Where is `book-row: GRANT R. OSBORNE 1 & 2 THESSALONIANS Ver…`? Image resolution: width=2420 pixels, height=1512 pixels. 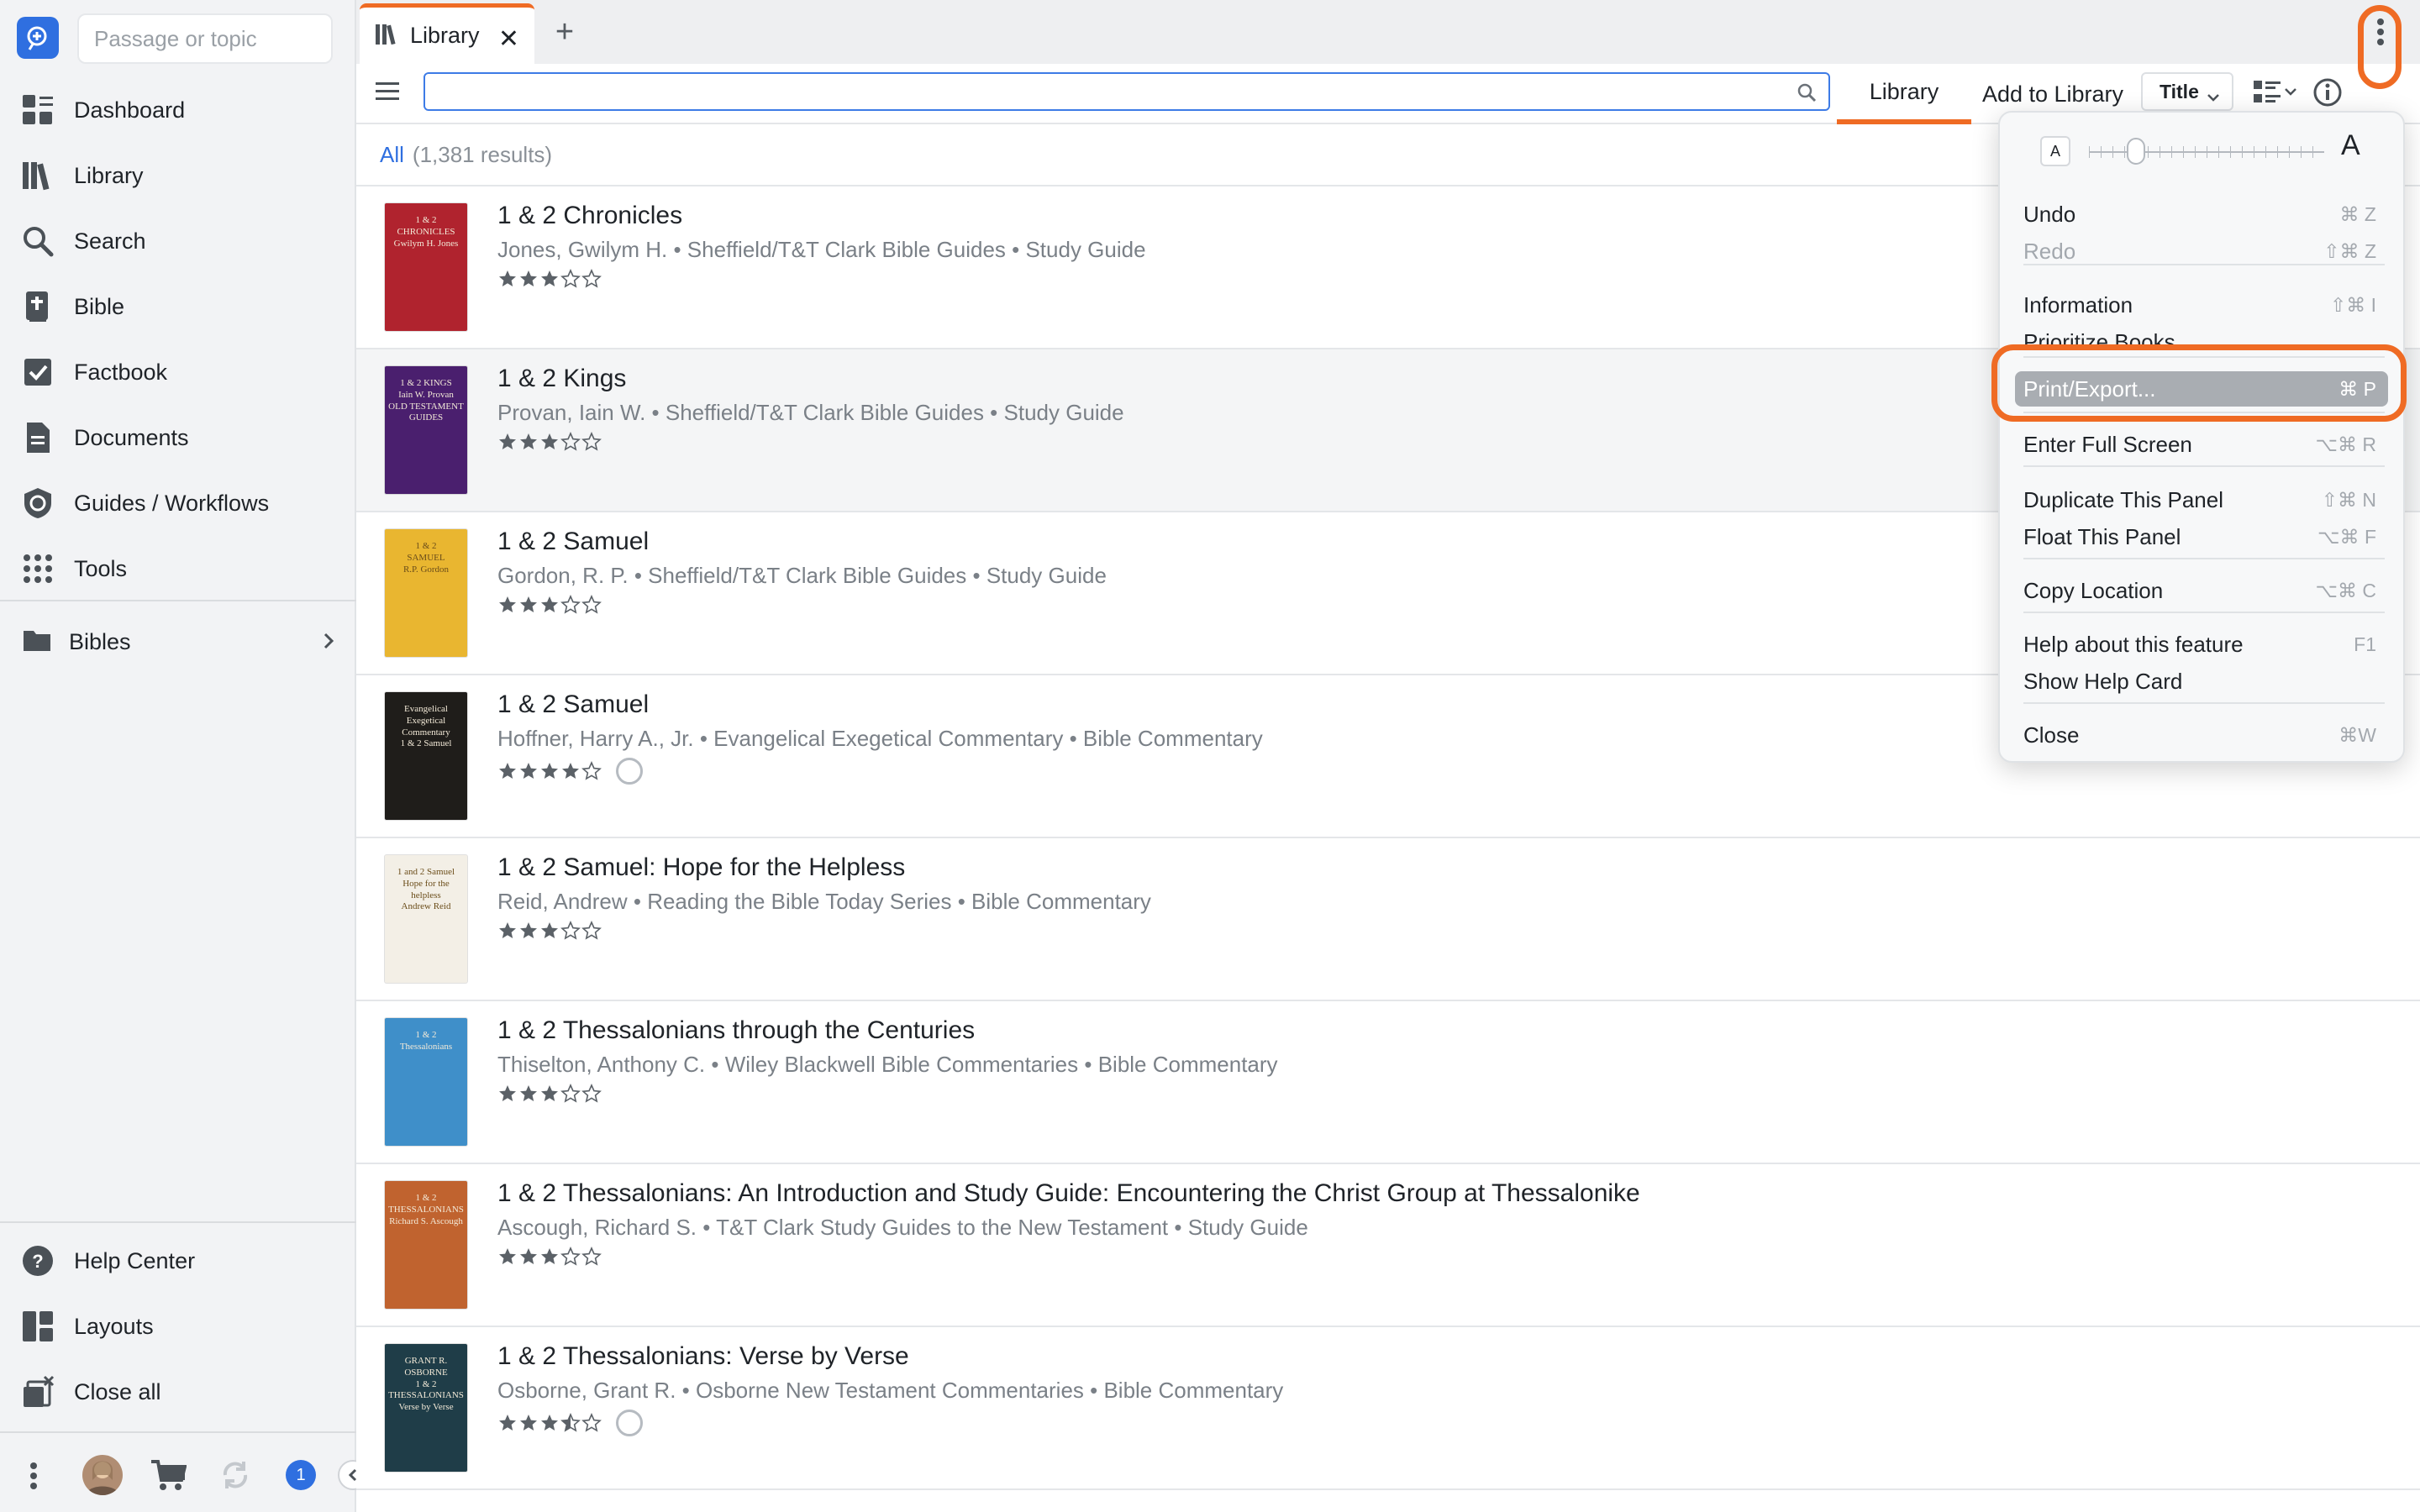
book-row: GRANT R. OSBORNE 1 & 2 THESSALONIANS Ver… is located at coordinates (1388, 1408).